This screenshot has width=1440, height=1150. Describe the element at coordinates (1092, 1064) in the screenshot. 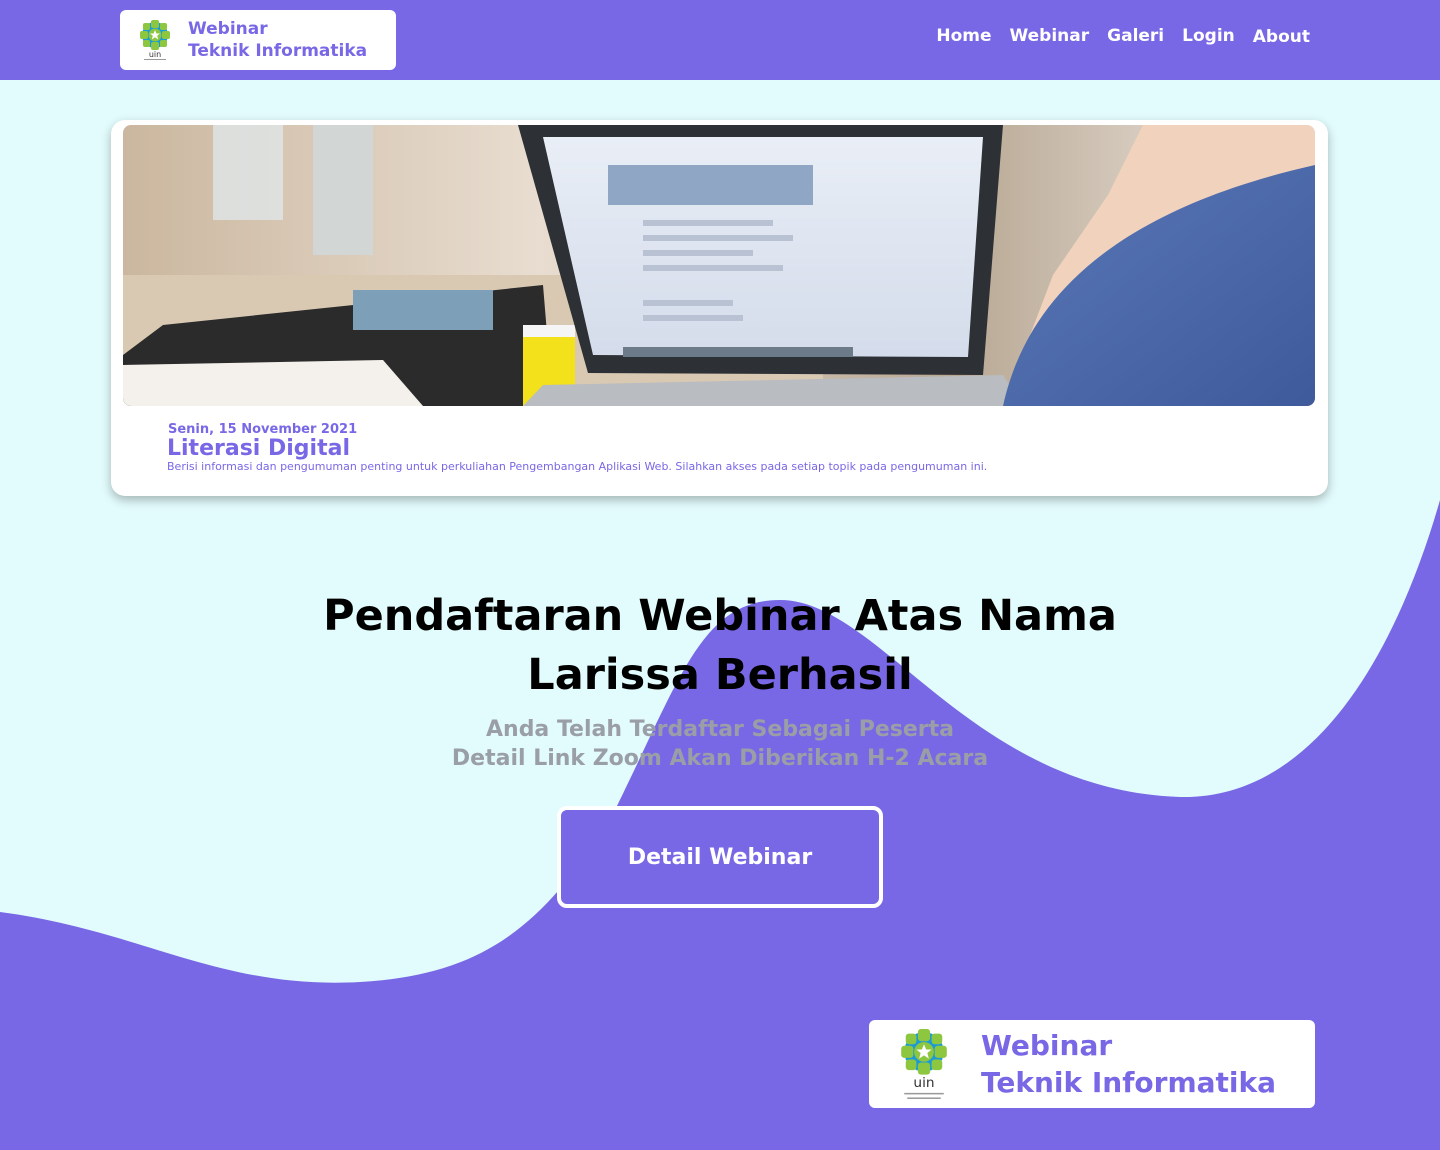

I see `footer-brand: uin Webinar Teknik Informatika` at that location.